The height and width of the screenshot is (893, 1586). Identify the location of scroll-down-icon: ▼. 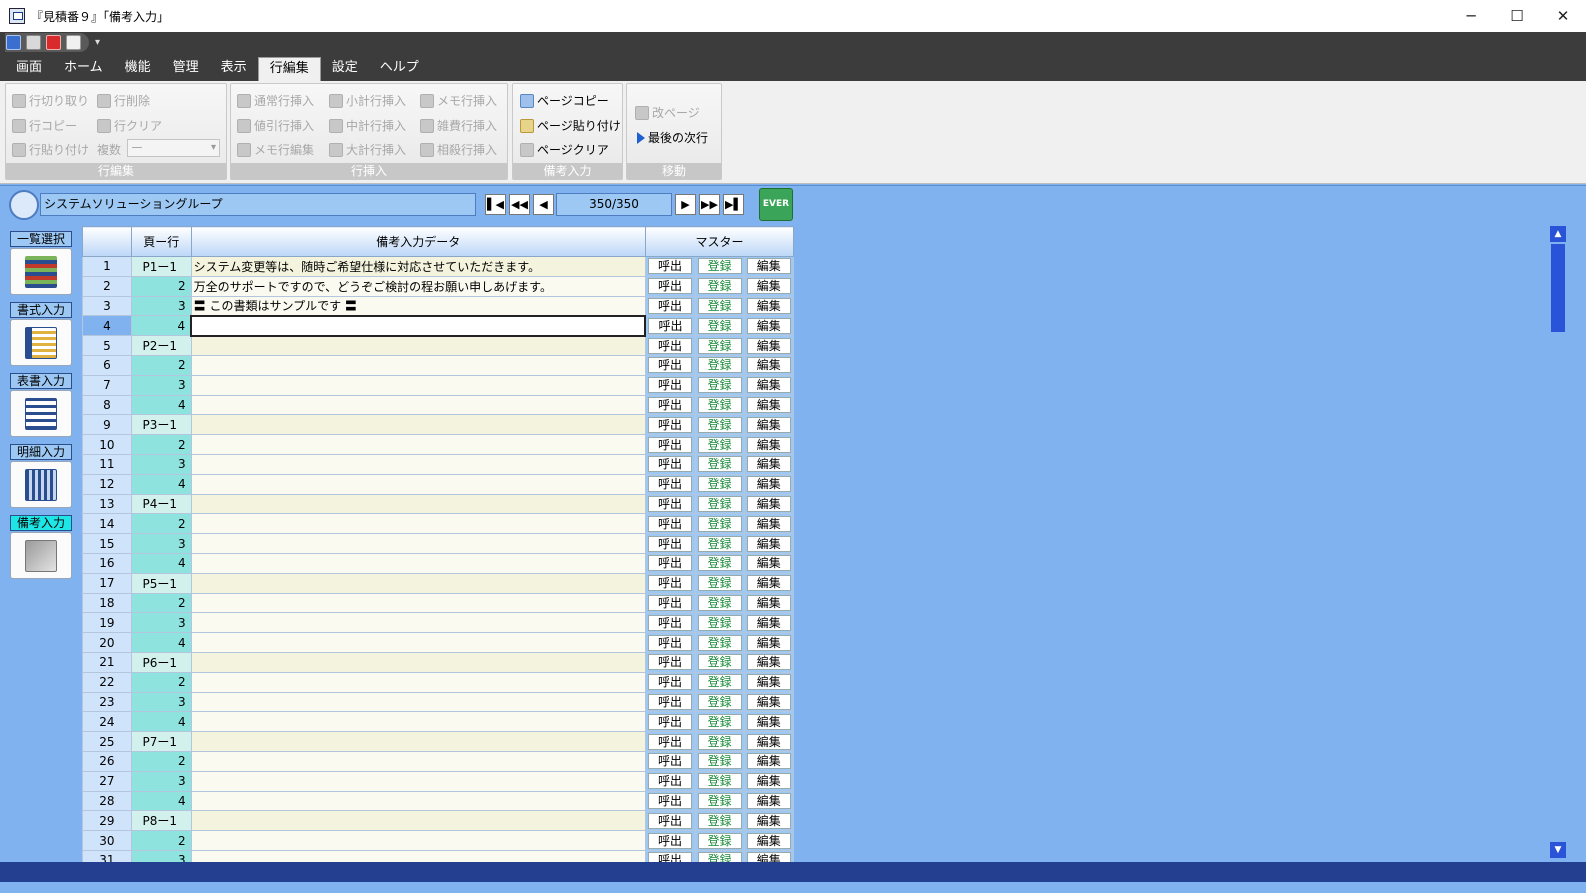
(1558, 850).